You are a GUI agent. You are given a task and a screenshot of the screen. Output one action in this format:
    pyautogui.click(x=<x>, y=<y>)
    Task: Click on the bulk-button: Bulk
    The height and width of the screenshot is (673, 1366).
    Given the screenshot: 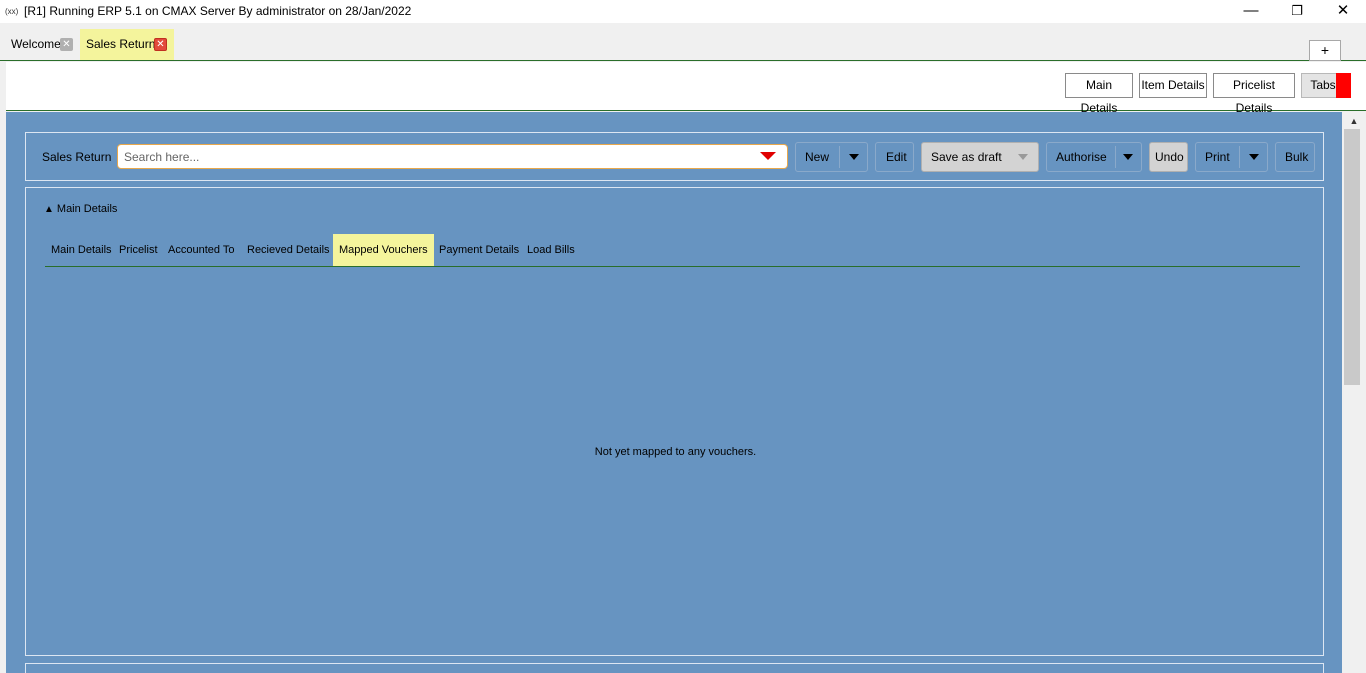 What is the action you would take?
    pyautogui.click(x=1295, y=157)
    